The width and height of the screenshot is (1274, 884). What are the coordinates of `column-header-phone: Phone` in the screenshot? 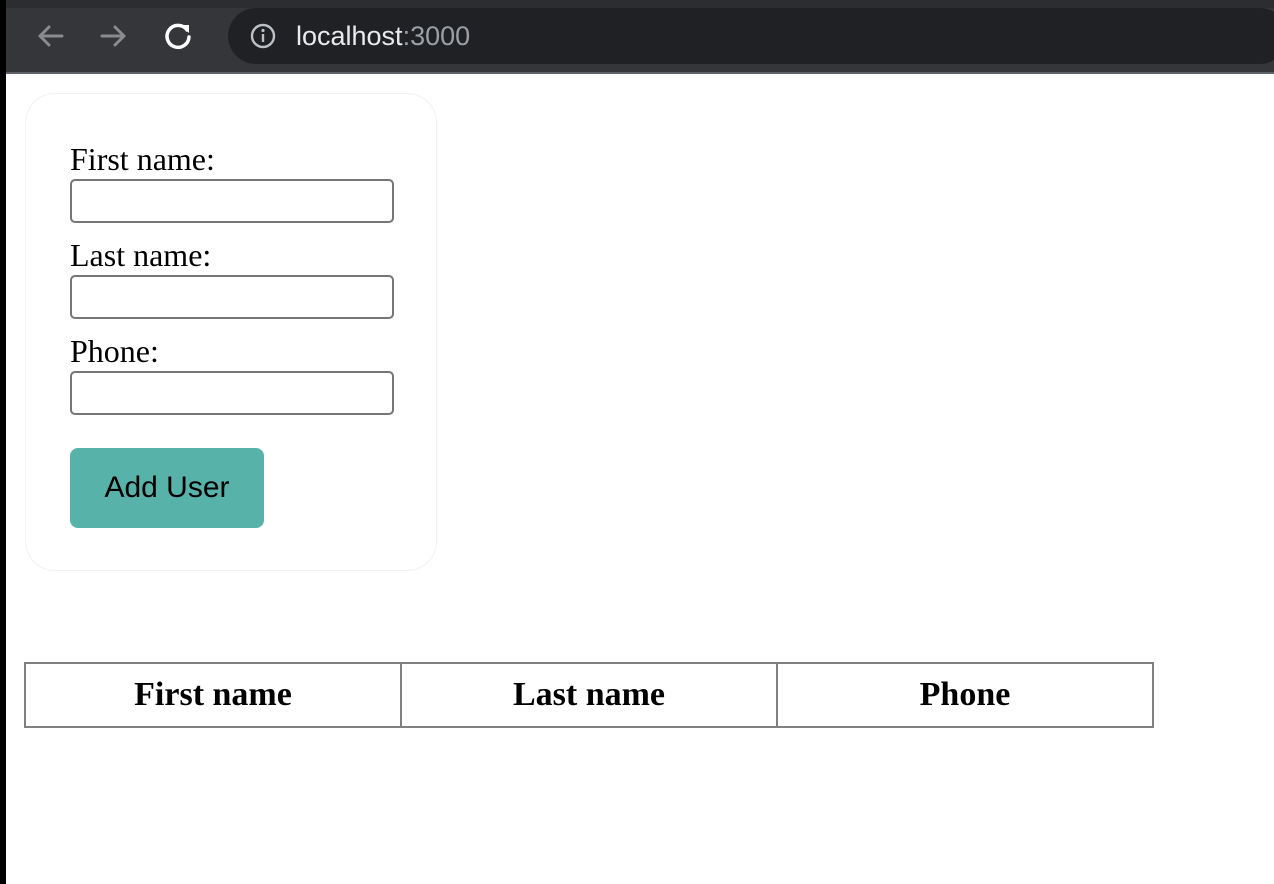 It's located at (965, 695).